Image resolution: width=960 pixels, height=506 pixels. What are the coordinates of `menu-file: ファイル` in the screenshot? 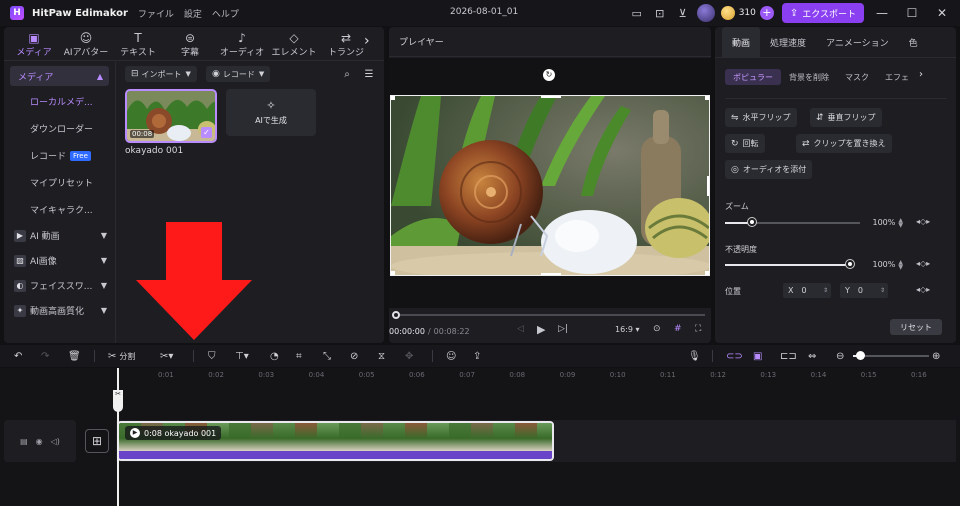 It's located at (156, 13).